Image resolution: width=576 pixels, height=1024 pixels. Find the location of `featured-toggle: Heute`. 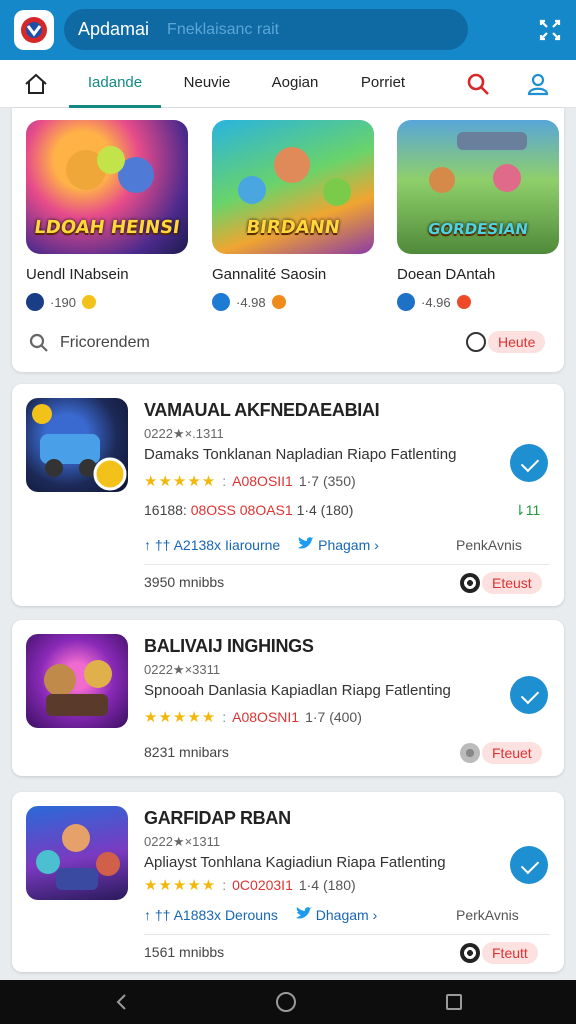

featured-toggle: Heute is located at coordinates (506, 342).